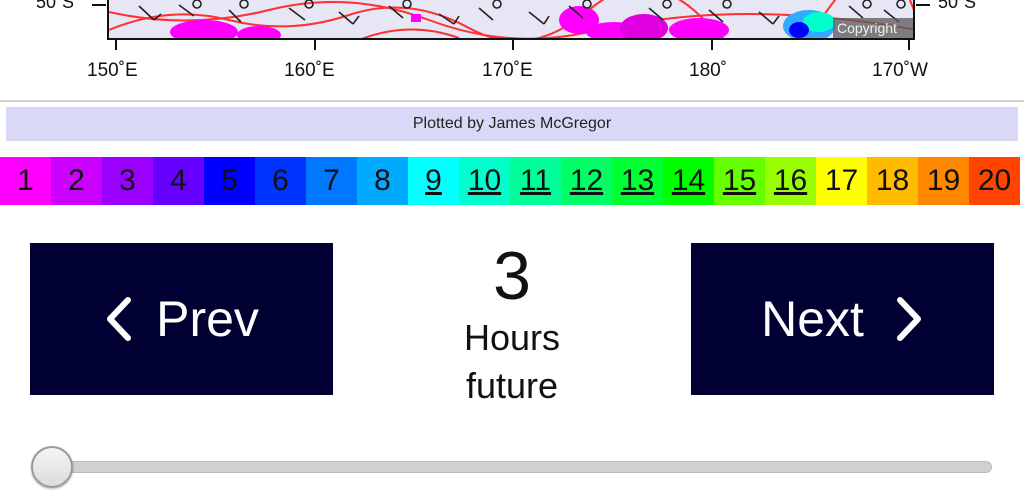 The width and height of the screenshot is (1024, 500). I want to click on hour-cell-7: 7, so click(331, 181).